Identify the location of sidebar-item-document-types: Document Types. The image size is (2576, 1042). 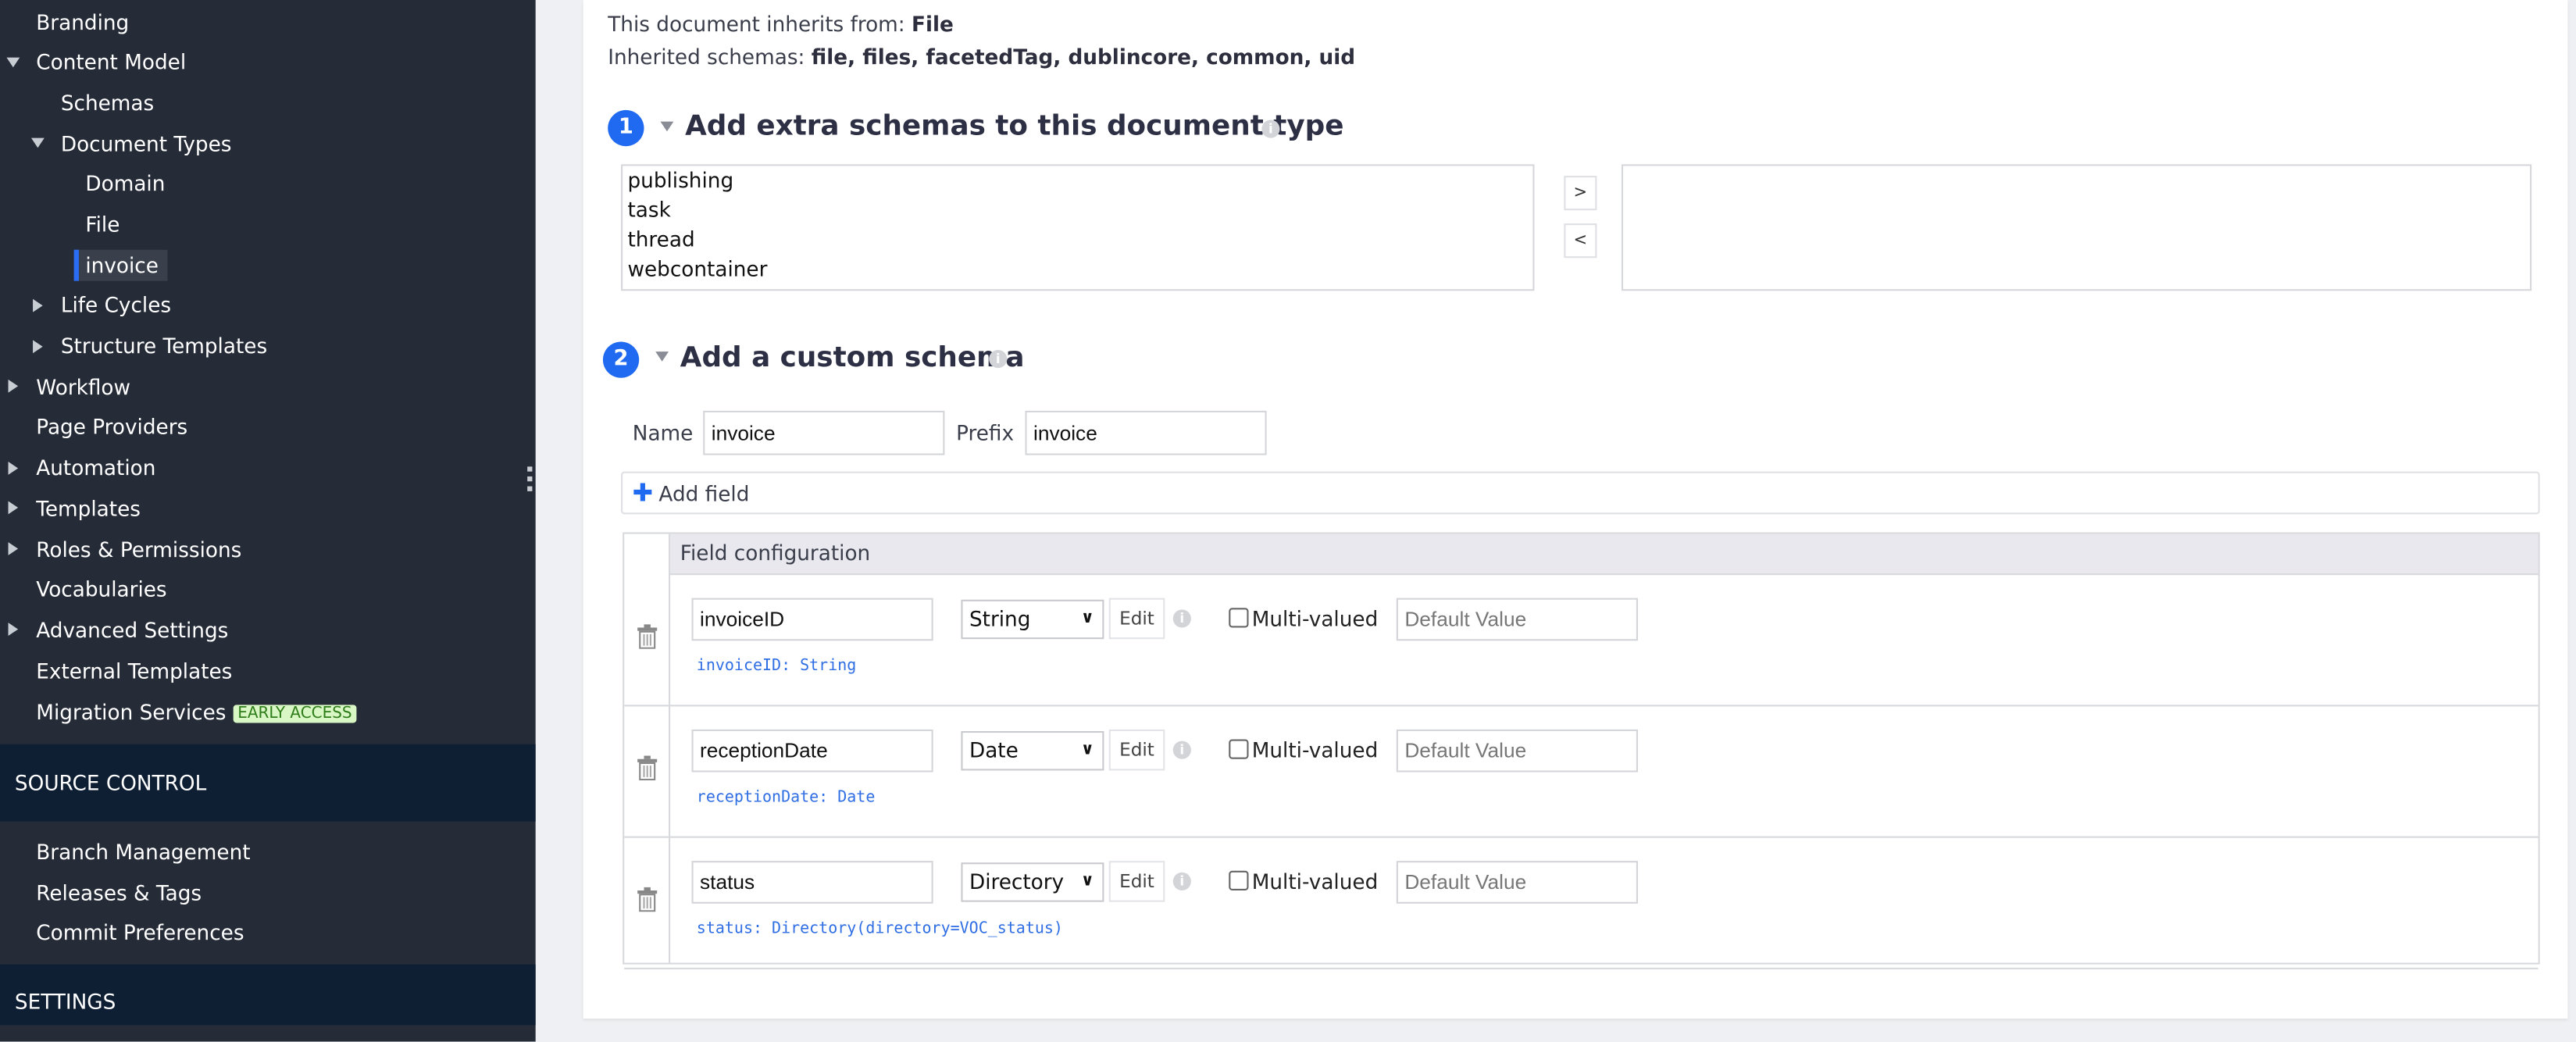
(146, 144).